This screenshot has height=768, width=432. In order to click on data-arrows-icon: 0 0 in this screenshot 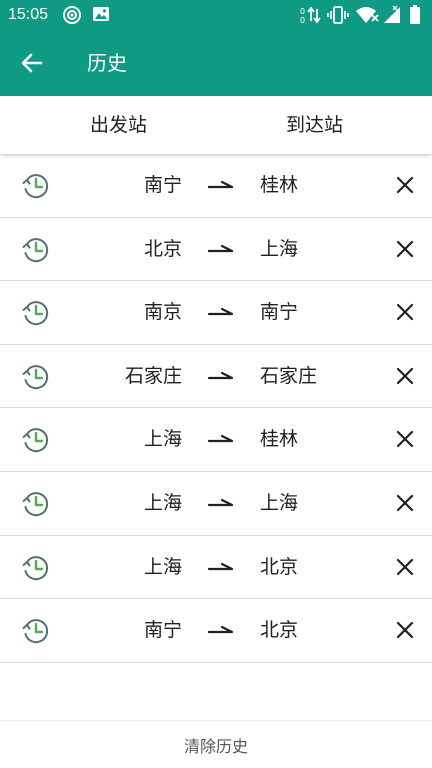, I will do `click(310, 15)`.